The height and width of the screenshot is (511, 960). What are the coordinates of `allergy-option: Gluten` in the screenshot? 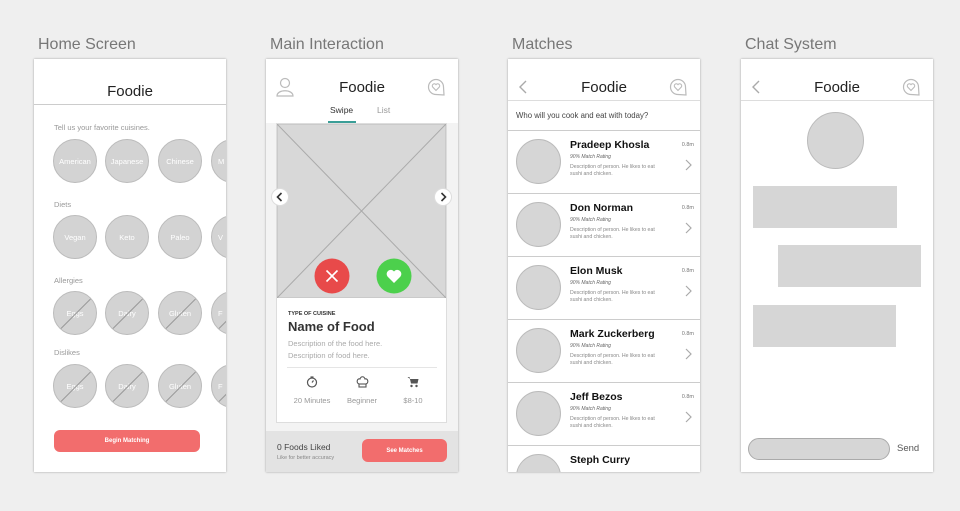 It's located at (180, 313).